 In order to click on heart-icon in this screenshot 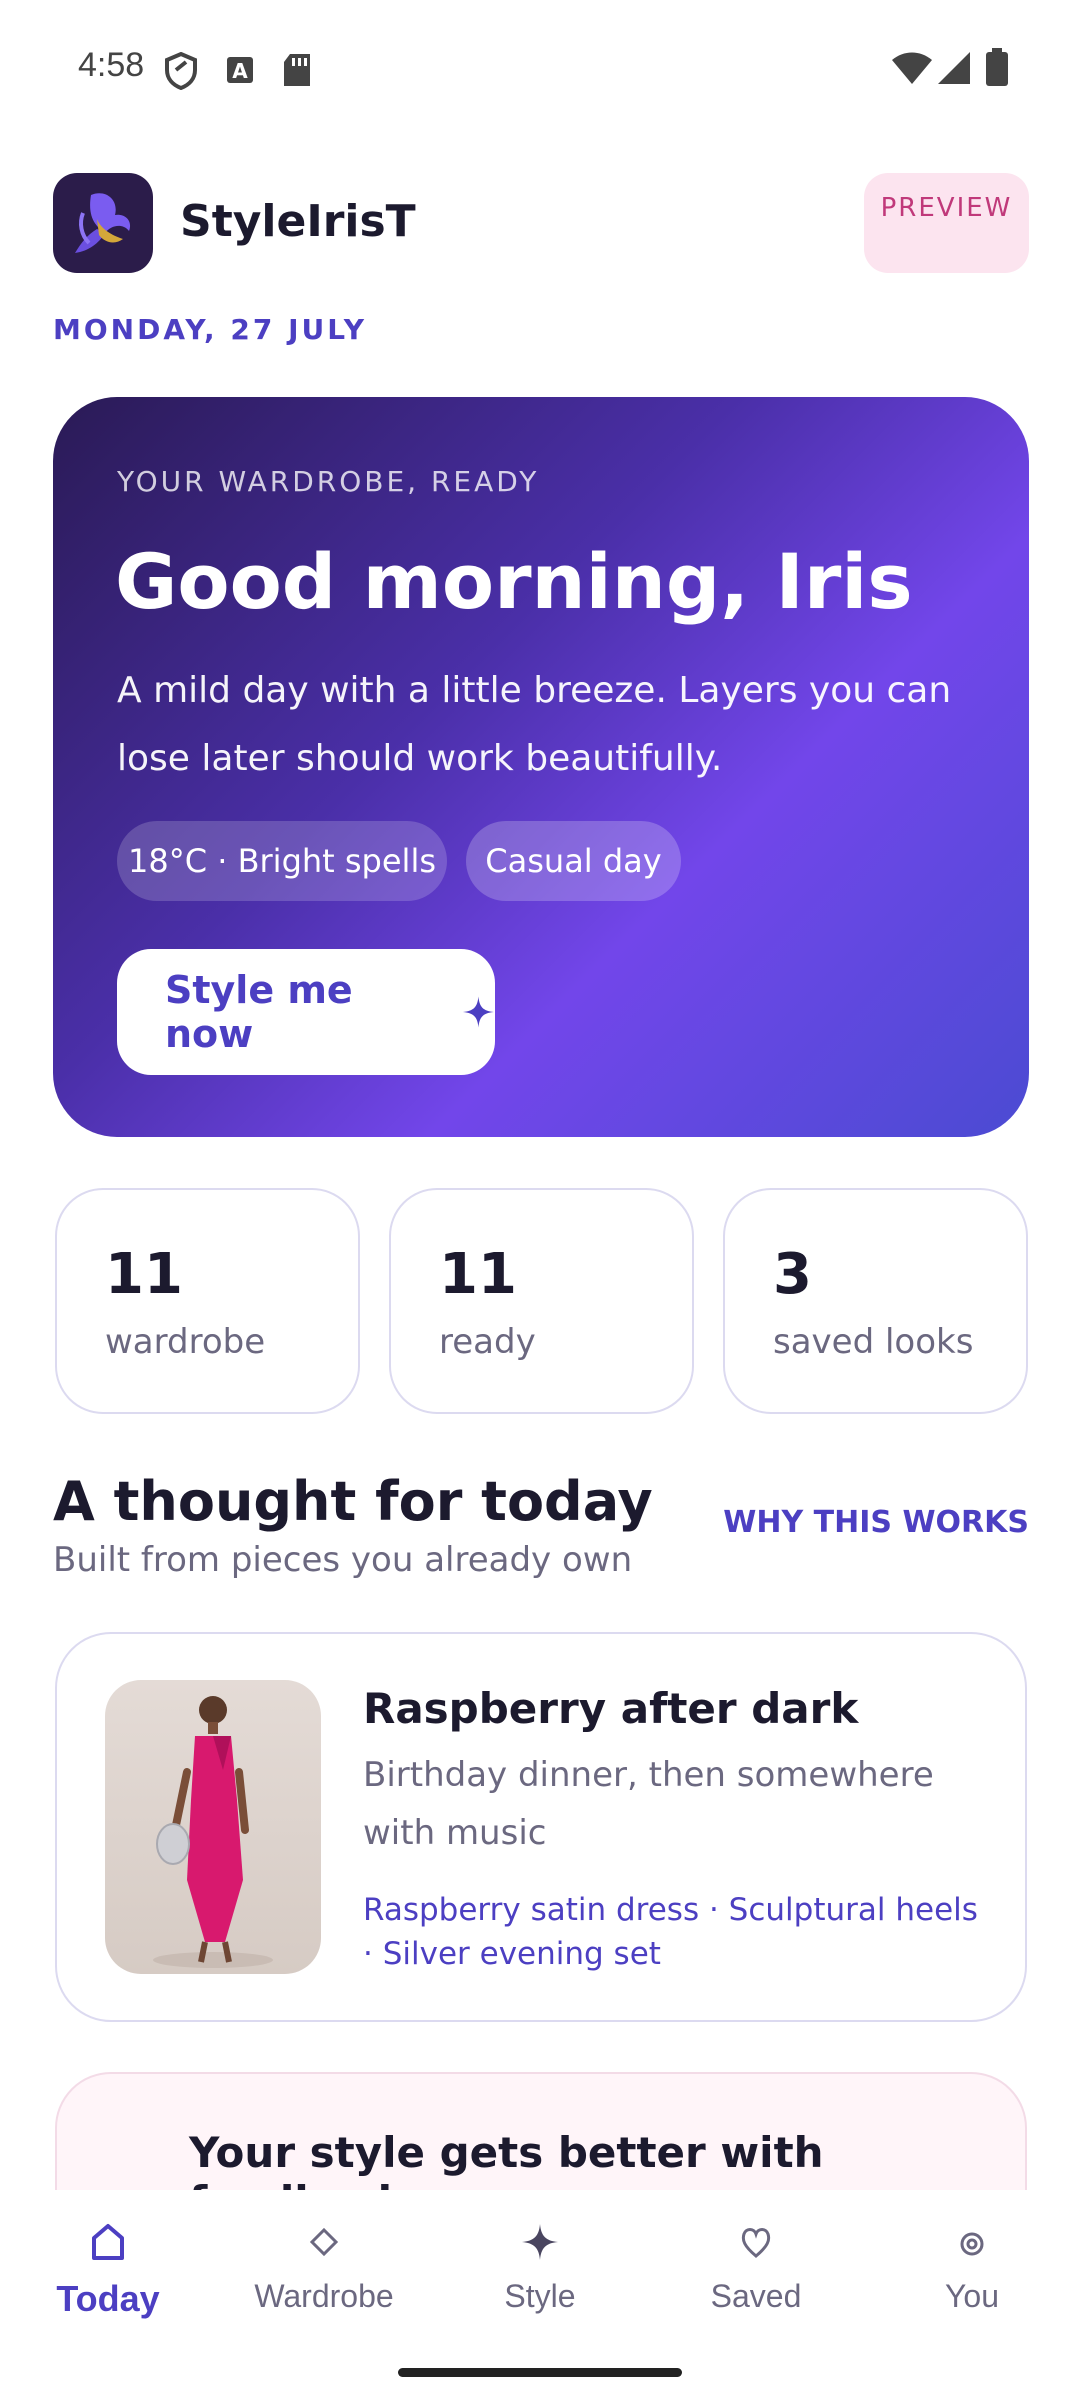, I will do `click(756, 2243)`.